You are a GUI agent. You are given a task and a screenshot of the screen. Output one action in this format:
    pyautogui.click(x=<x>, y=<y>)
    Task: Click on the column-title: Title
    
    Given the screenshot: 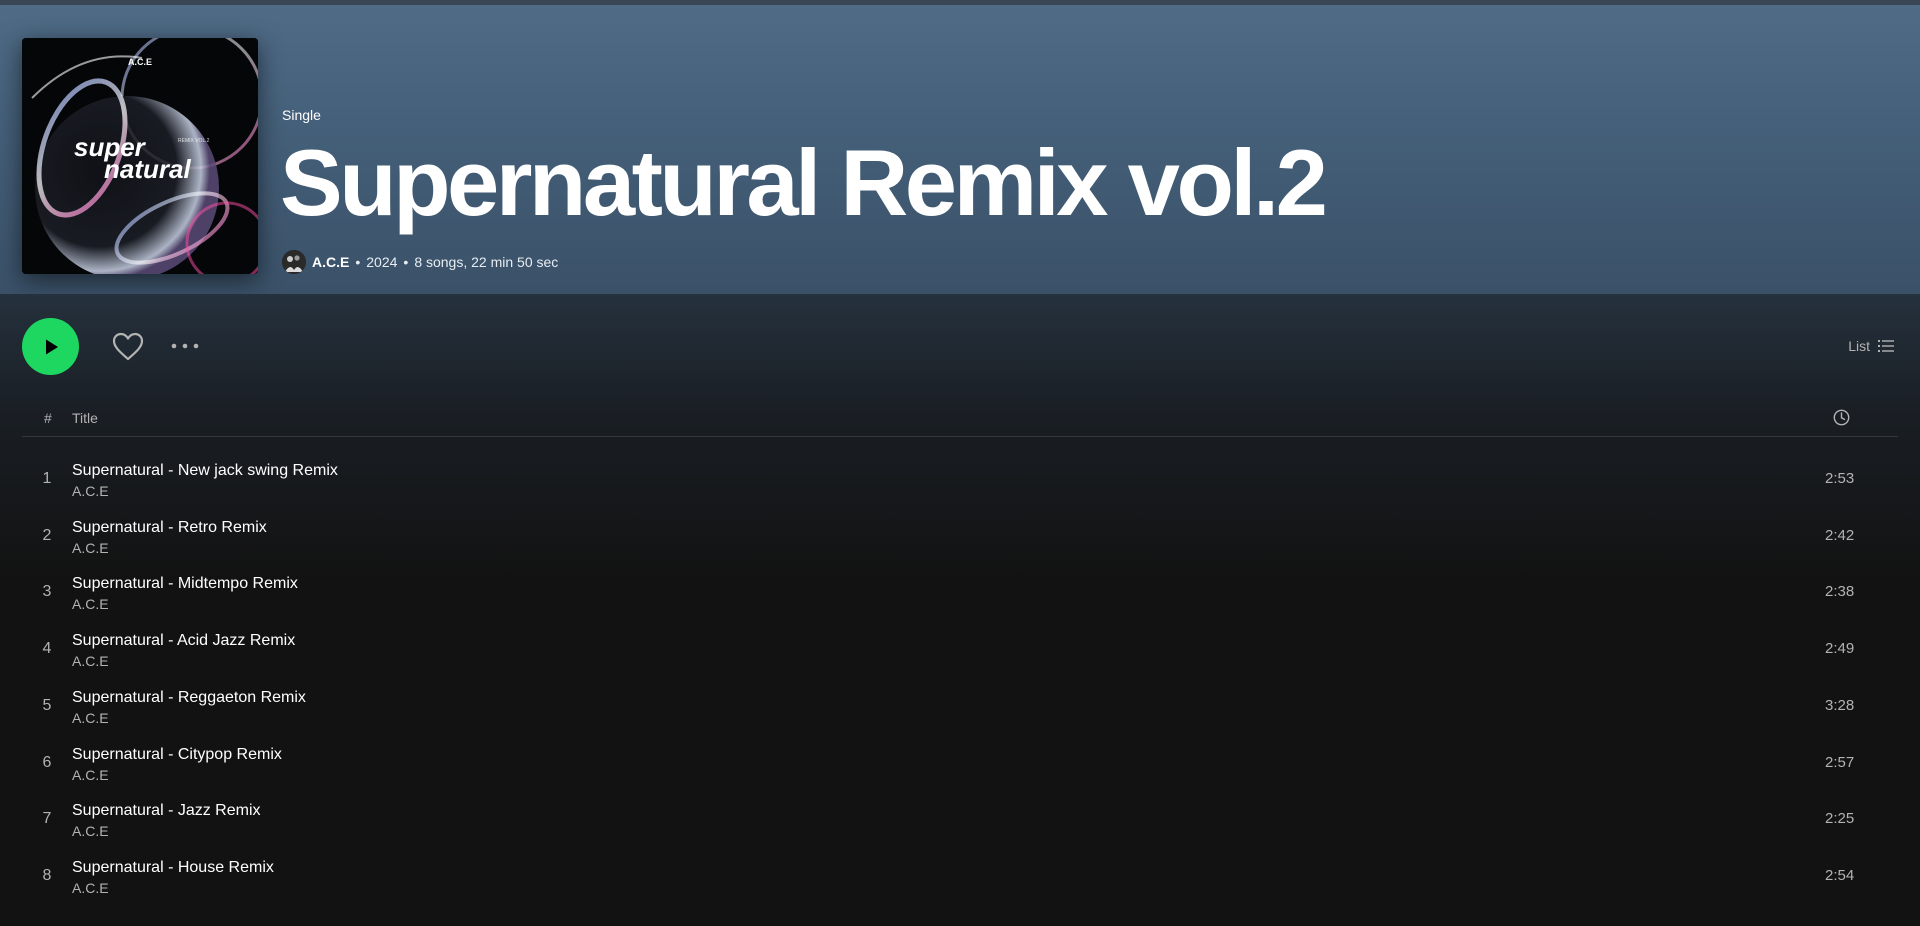 What is the action you would take?
    pyautogui.click(x=85, y=418)
    